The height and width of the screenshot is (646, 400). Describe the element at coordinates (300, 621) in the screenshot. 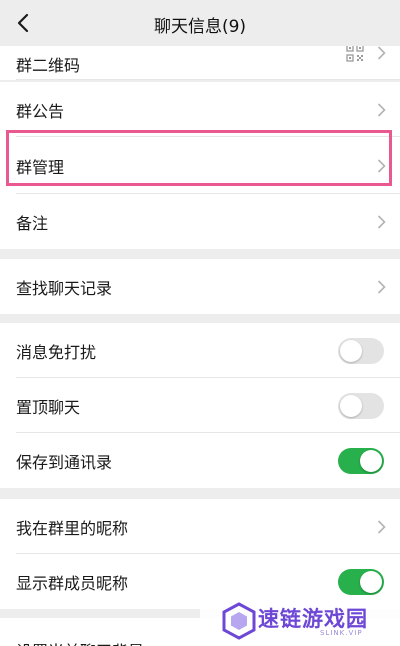

I see `watermark: 速链游戏园 SLINK.VIP` at that location.